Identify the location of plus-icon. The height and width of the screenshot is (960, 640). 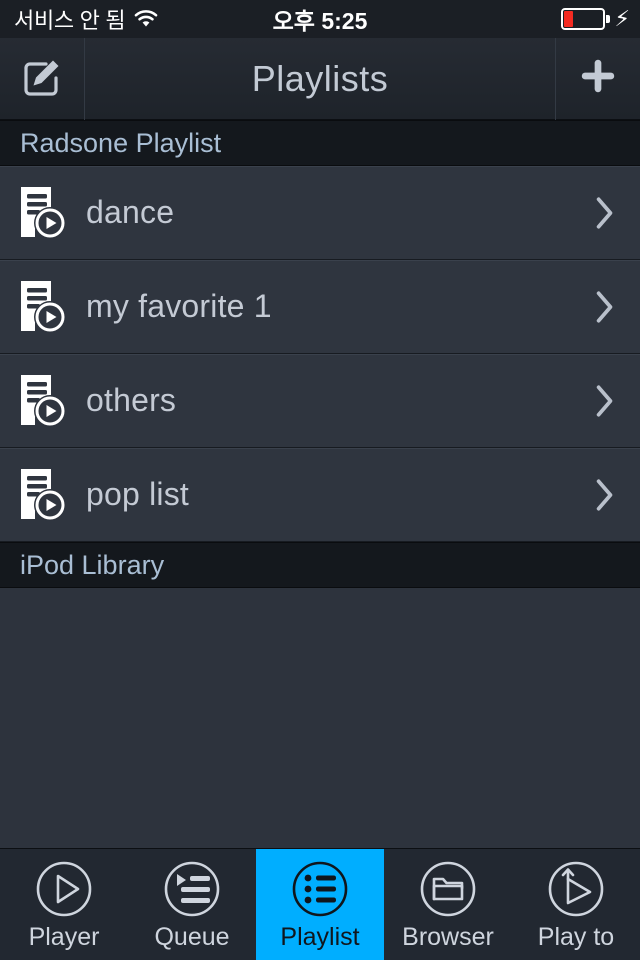
(598, 78).